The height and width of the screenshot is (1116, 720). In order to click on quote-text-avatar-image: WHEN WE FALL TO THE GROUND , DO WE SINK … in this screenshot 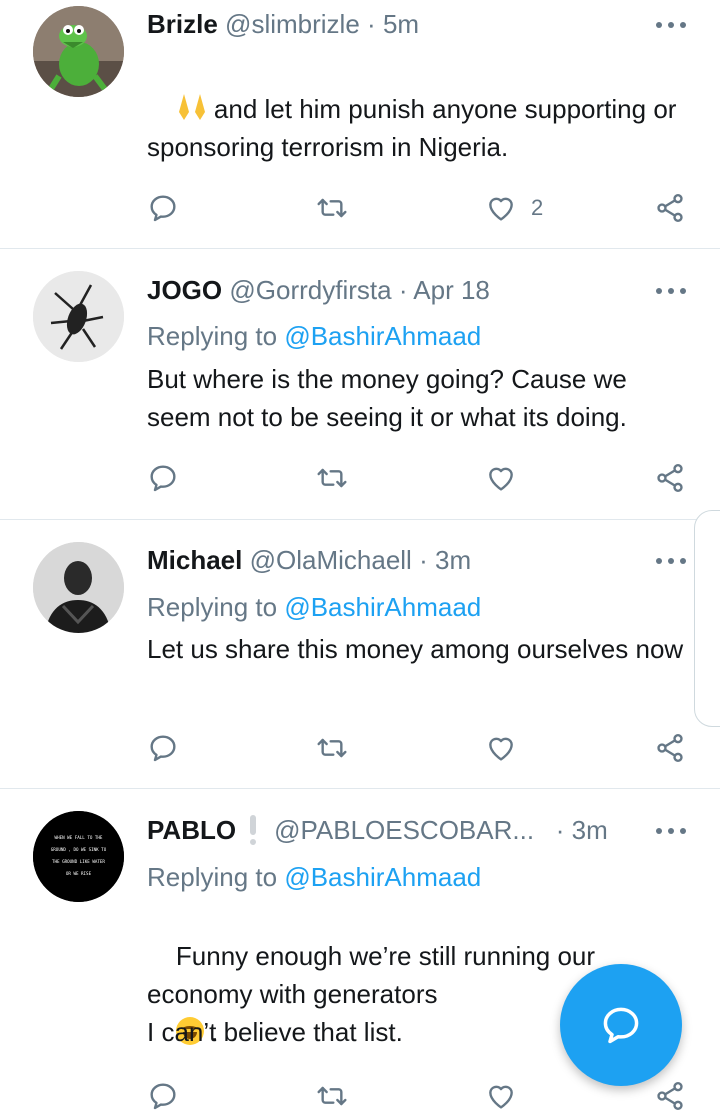, I will do `click(78, 856)`.